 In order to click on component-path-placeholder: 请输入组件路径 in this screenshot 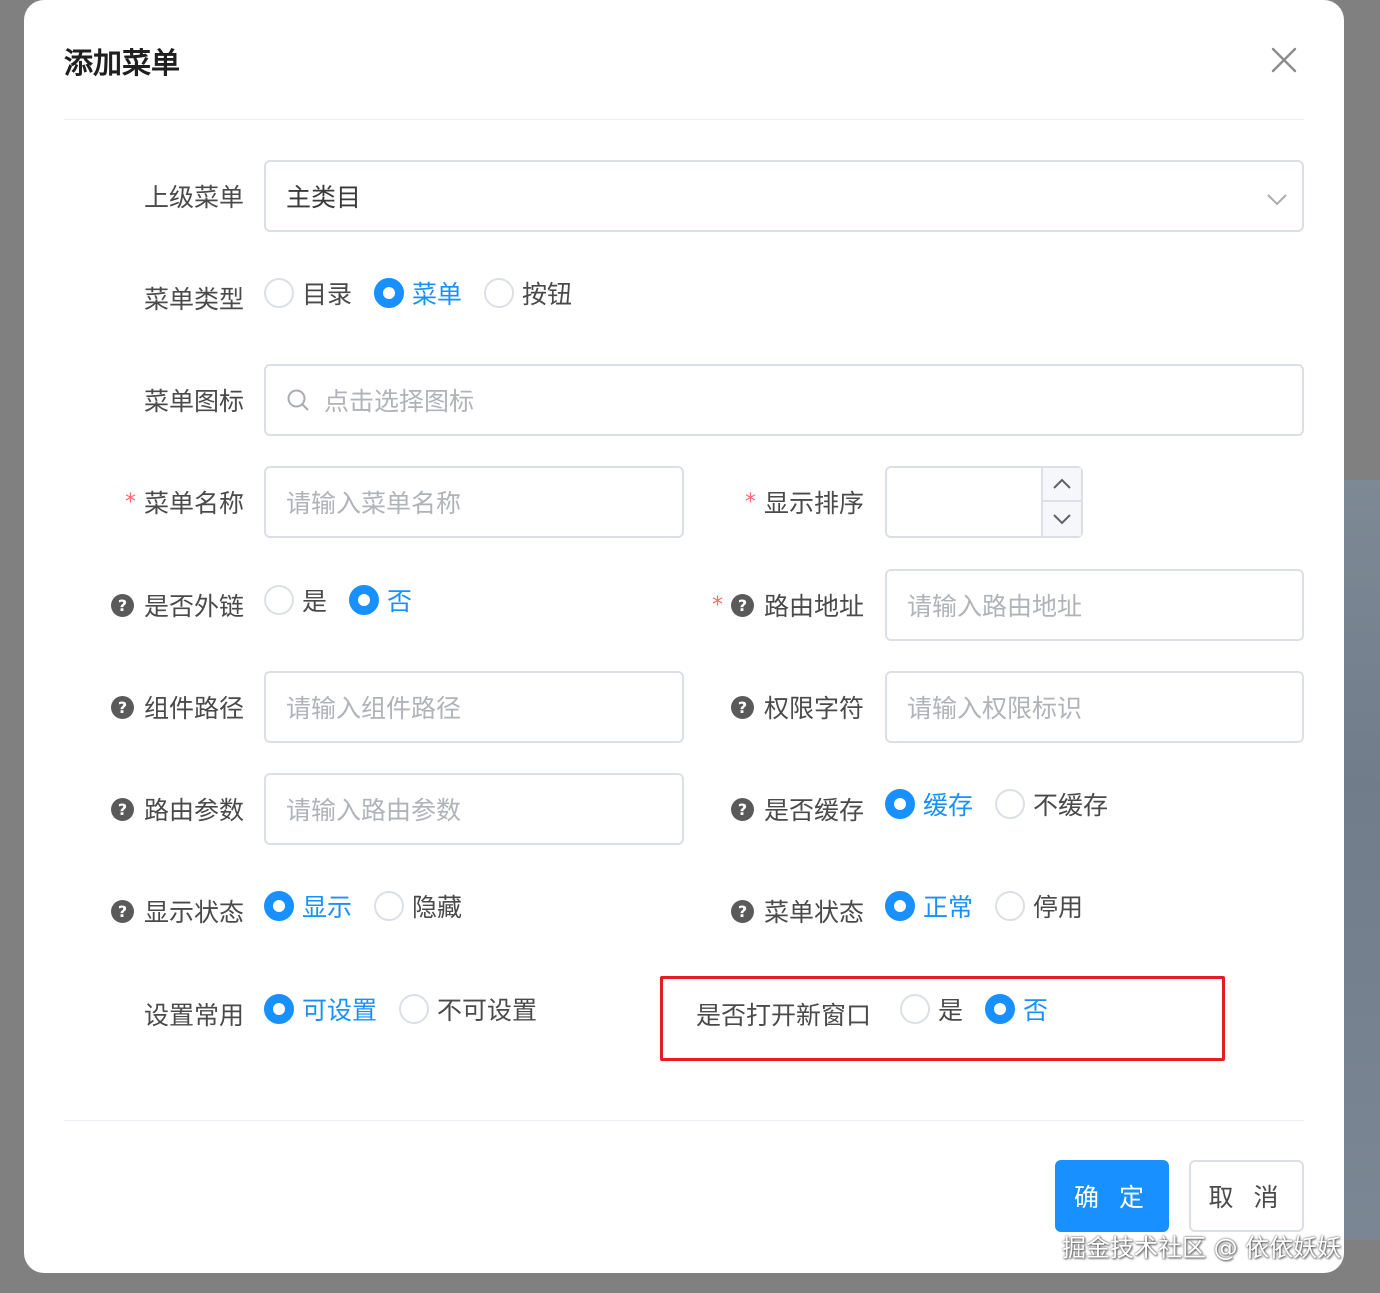, I will do `click(374, 708)`.